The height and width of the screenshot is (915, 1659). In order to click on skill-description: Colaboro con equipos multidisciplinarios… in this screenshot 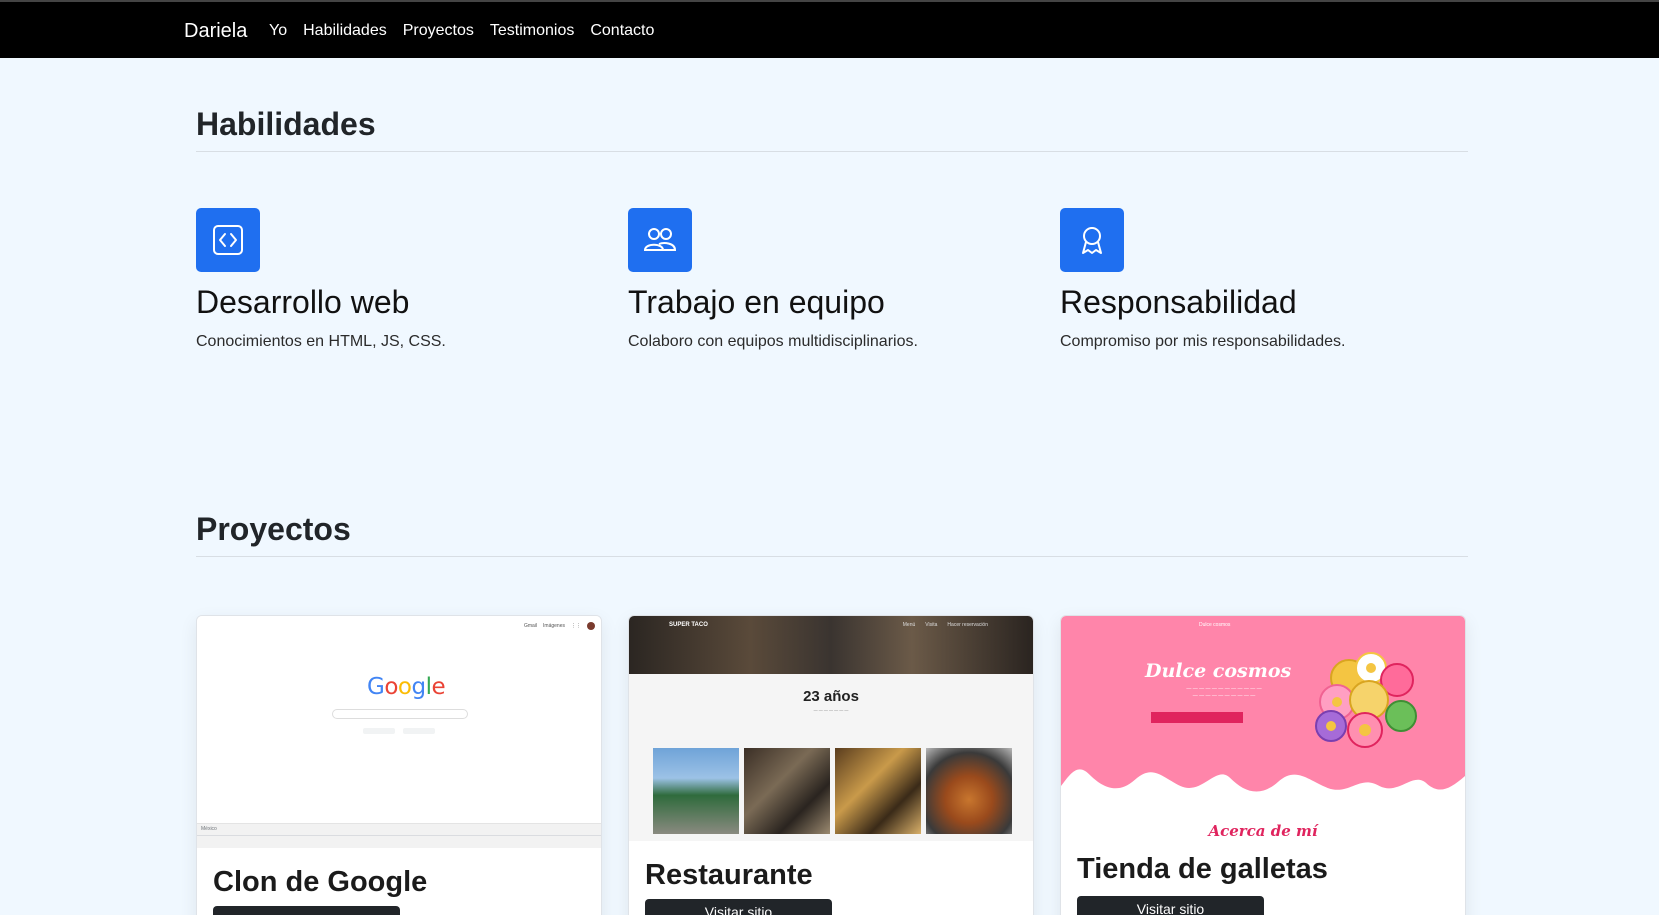, I will do `click(773, 341)`.